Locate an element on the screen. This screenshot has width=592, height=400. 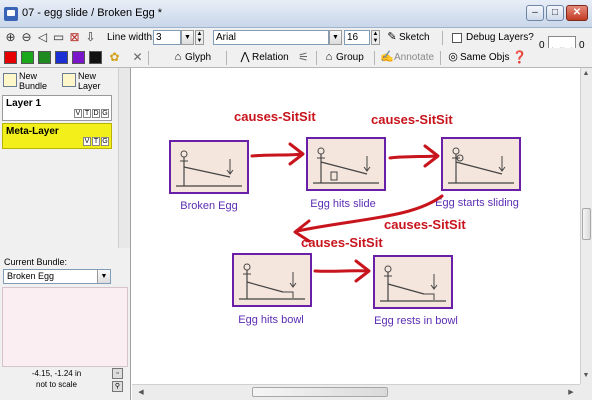
scroll-right-icon: ▶ is located at coordinates (571, 392).